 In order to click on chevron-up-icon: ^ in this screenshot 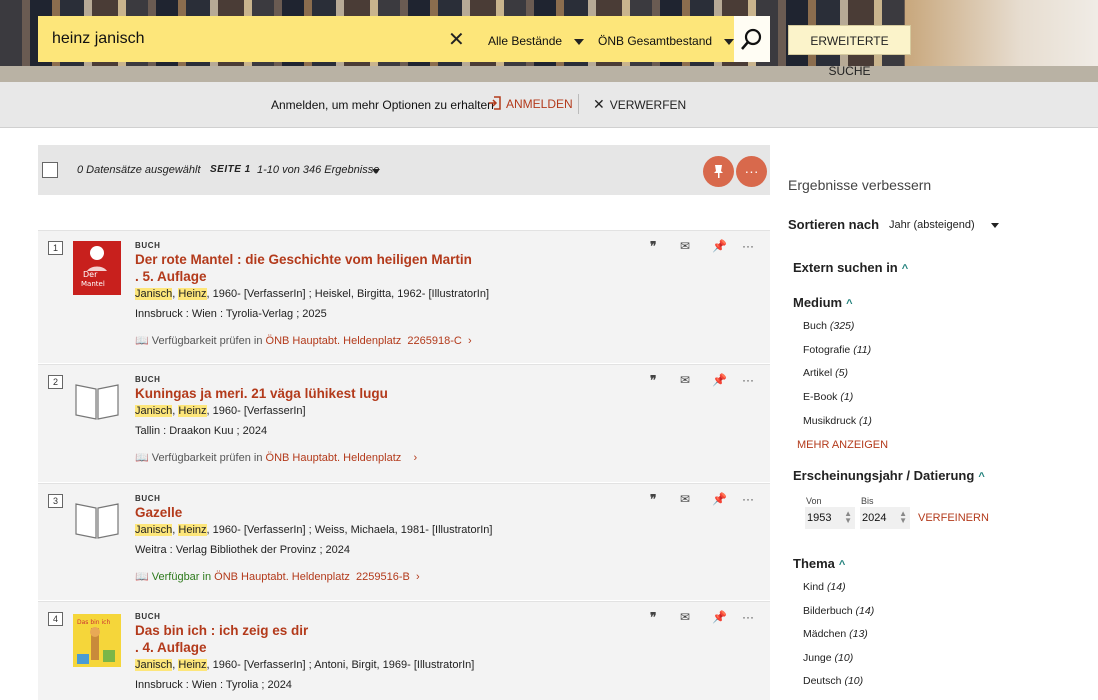, I will do `click(849, 304)`.